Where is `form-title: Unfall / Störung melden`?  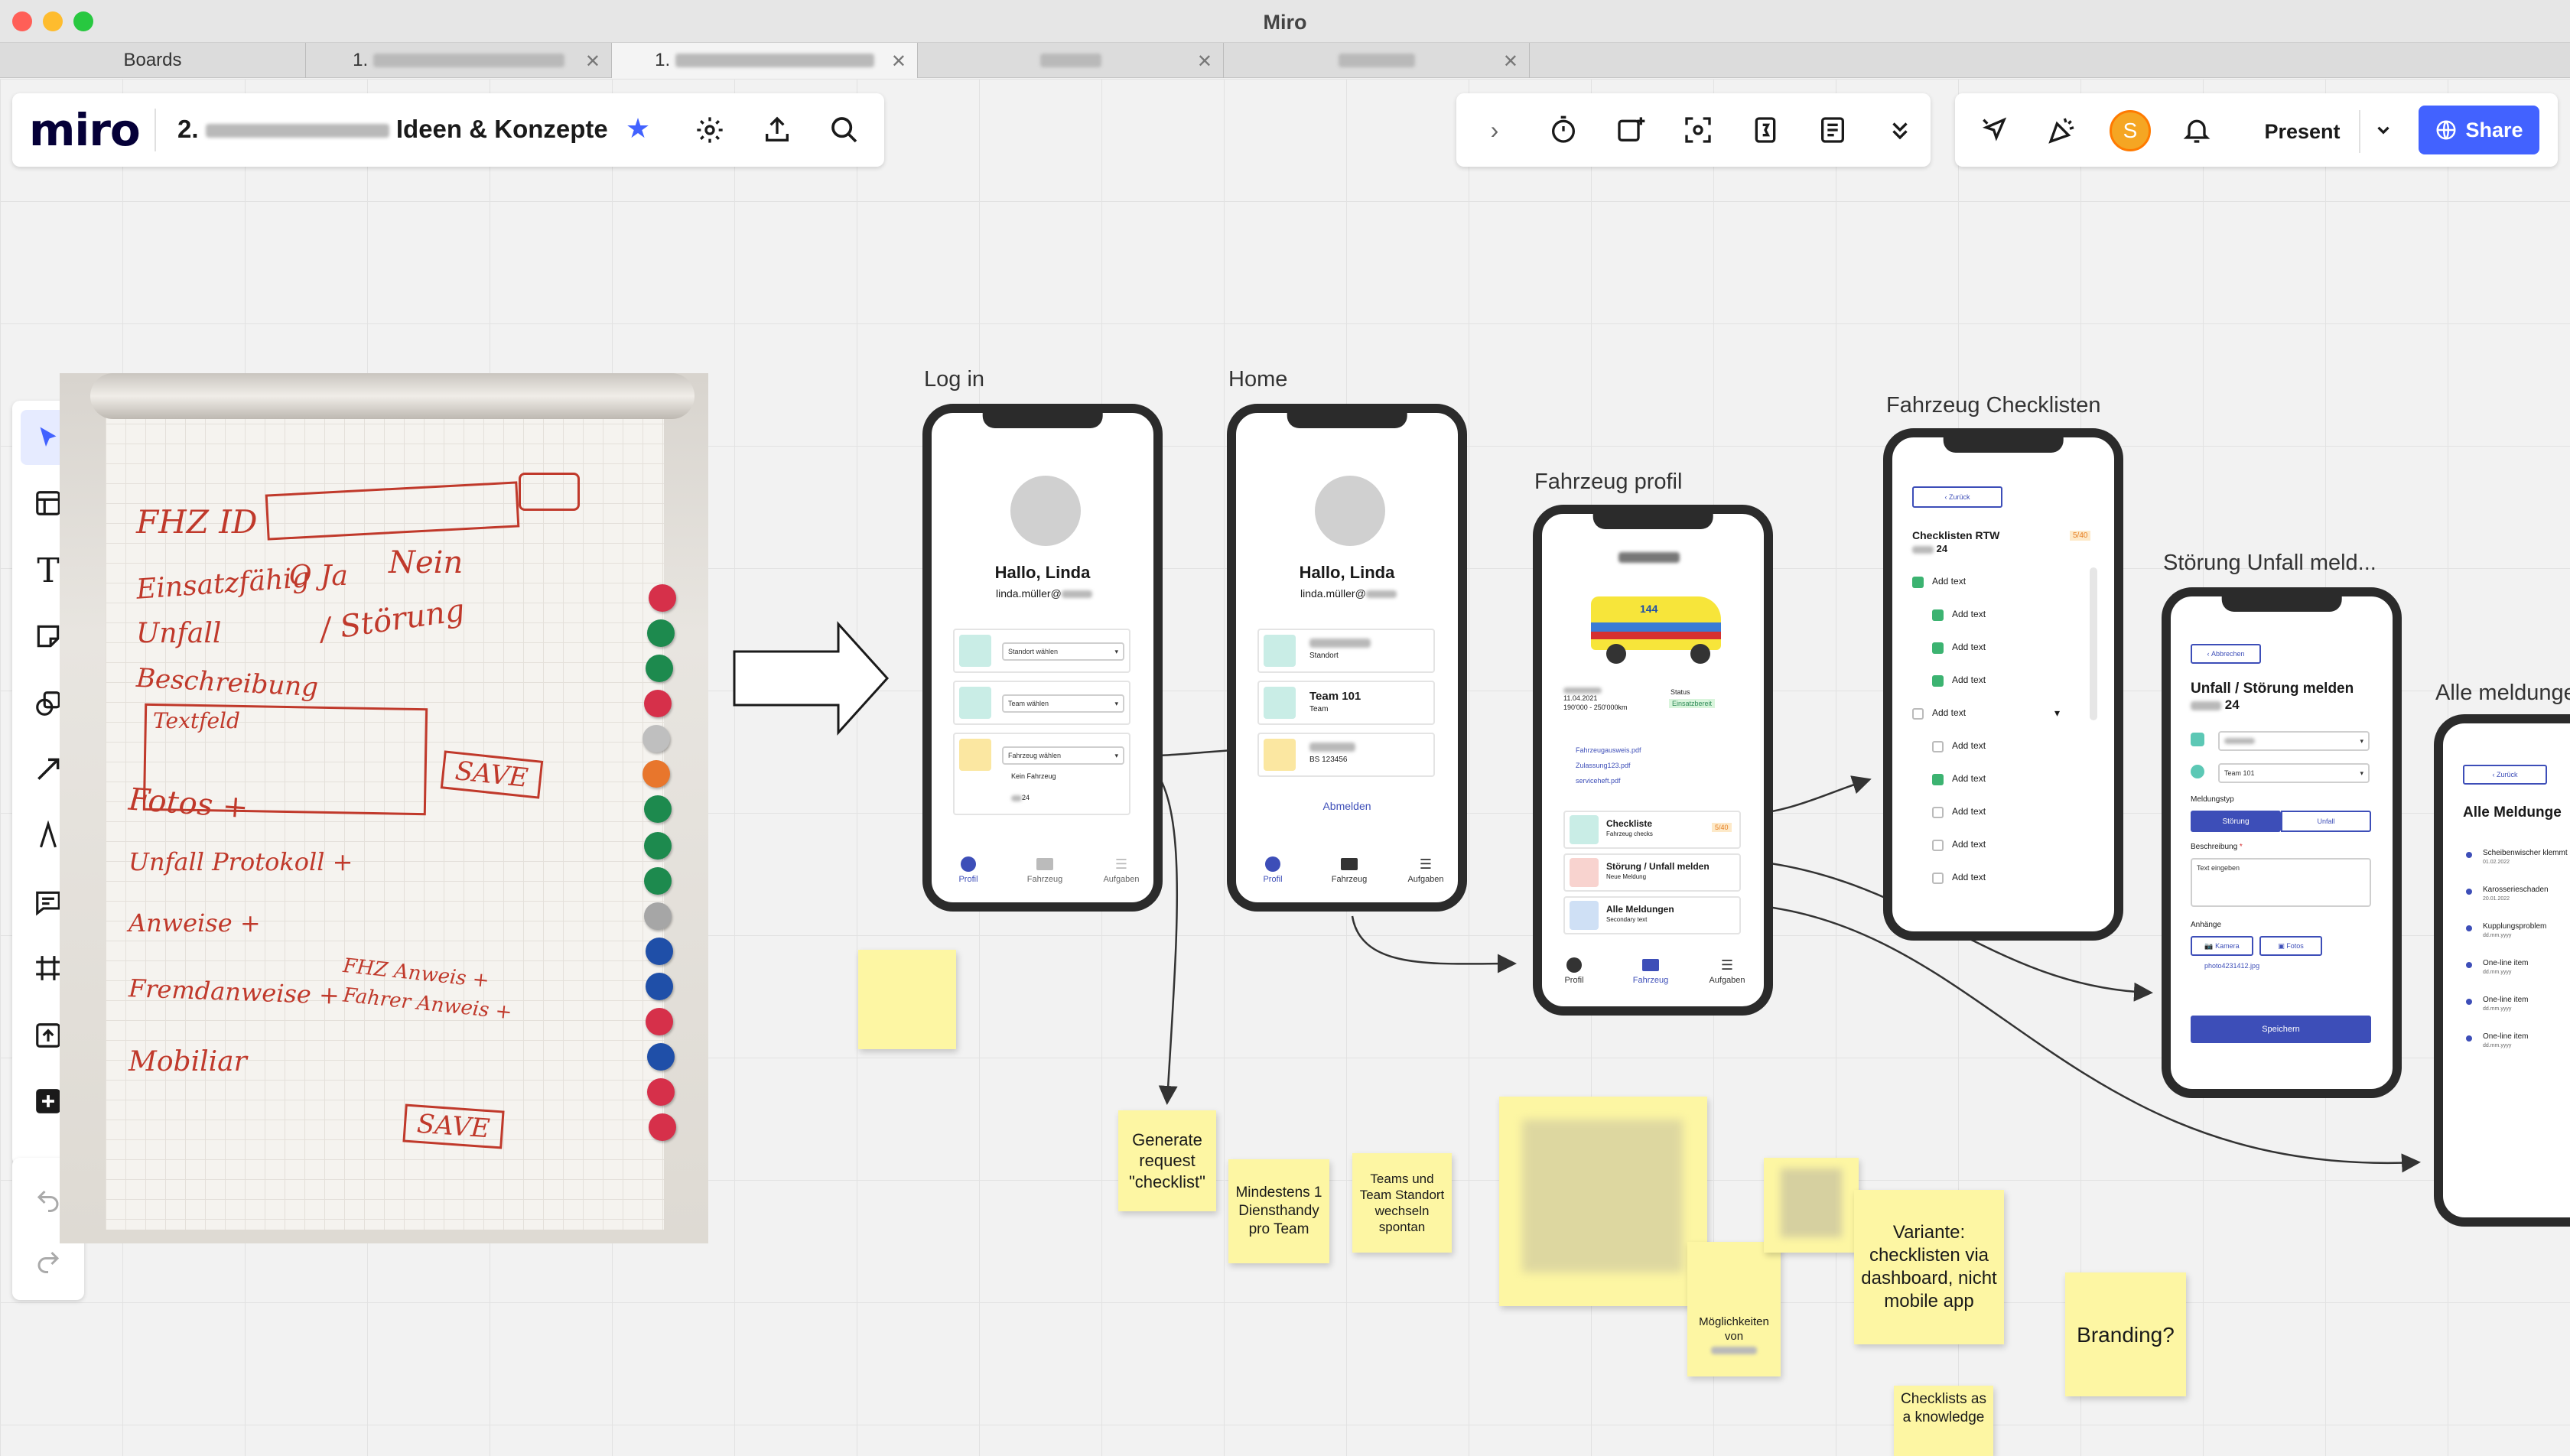 form-title: Unfall / Störung melden is located at coordinates (2272, 689).